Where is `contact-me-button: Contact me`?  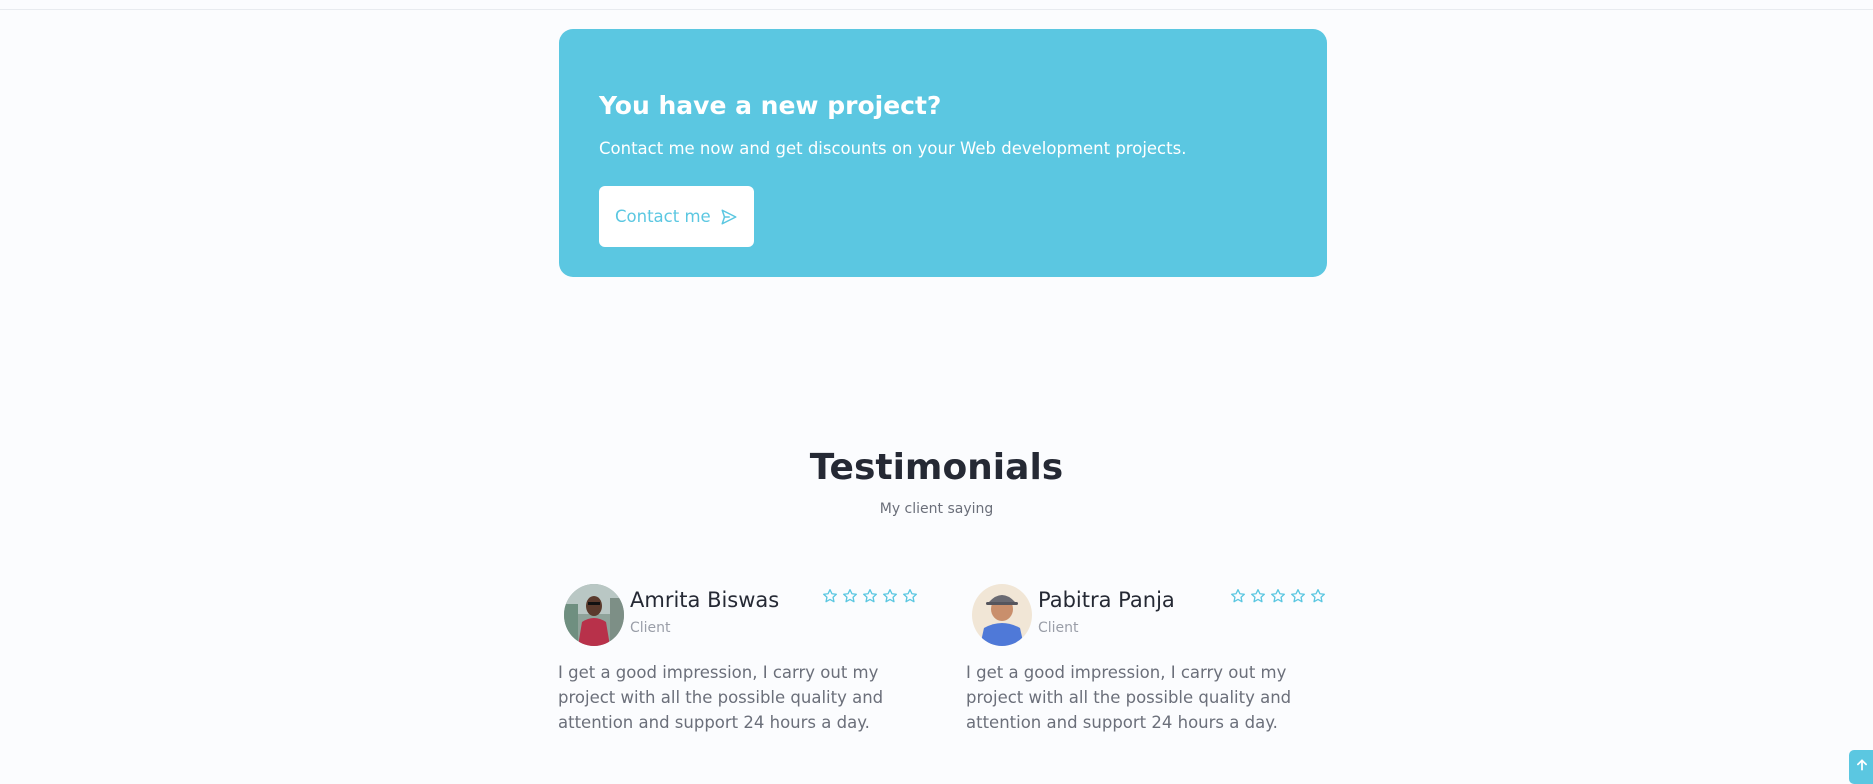 contact-me-button: Contact me is located at coordinates (676, 216).